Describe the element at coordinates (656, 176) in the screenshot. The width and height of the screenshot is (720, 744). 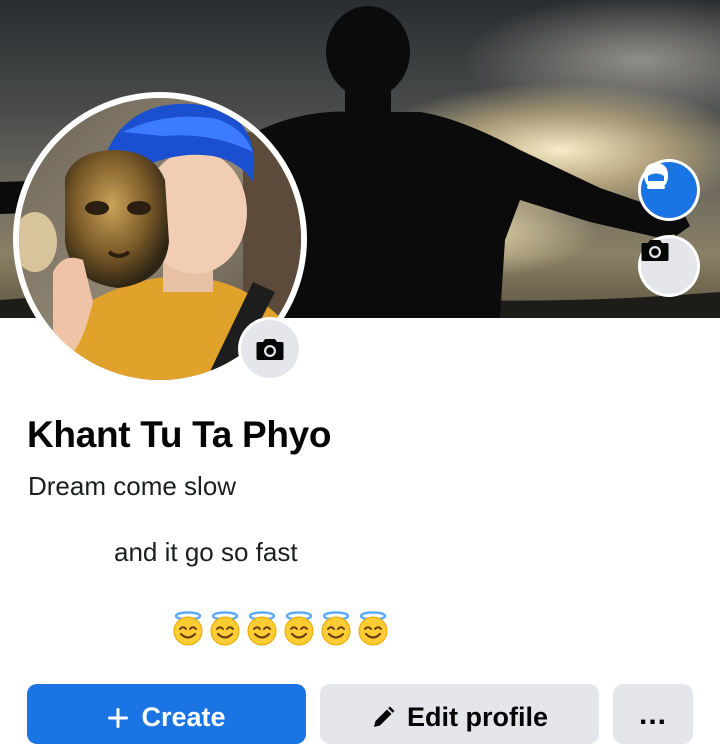
I see `avatar-icon` at that location.